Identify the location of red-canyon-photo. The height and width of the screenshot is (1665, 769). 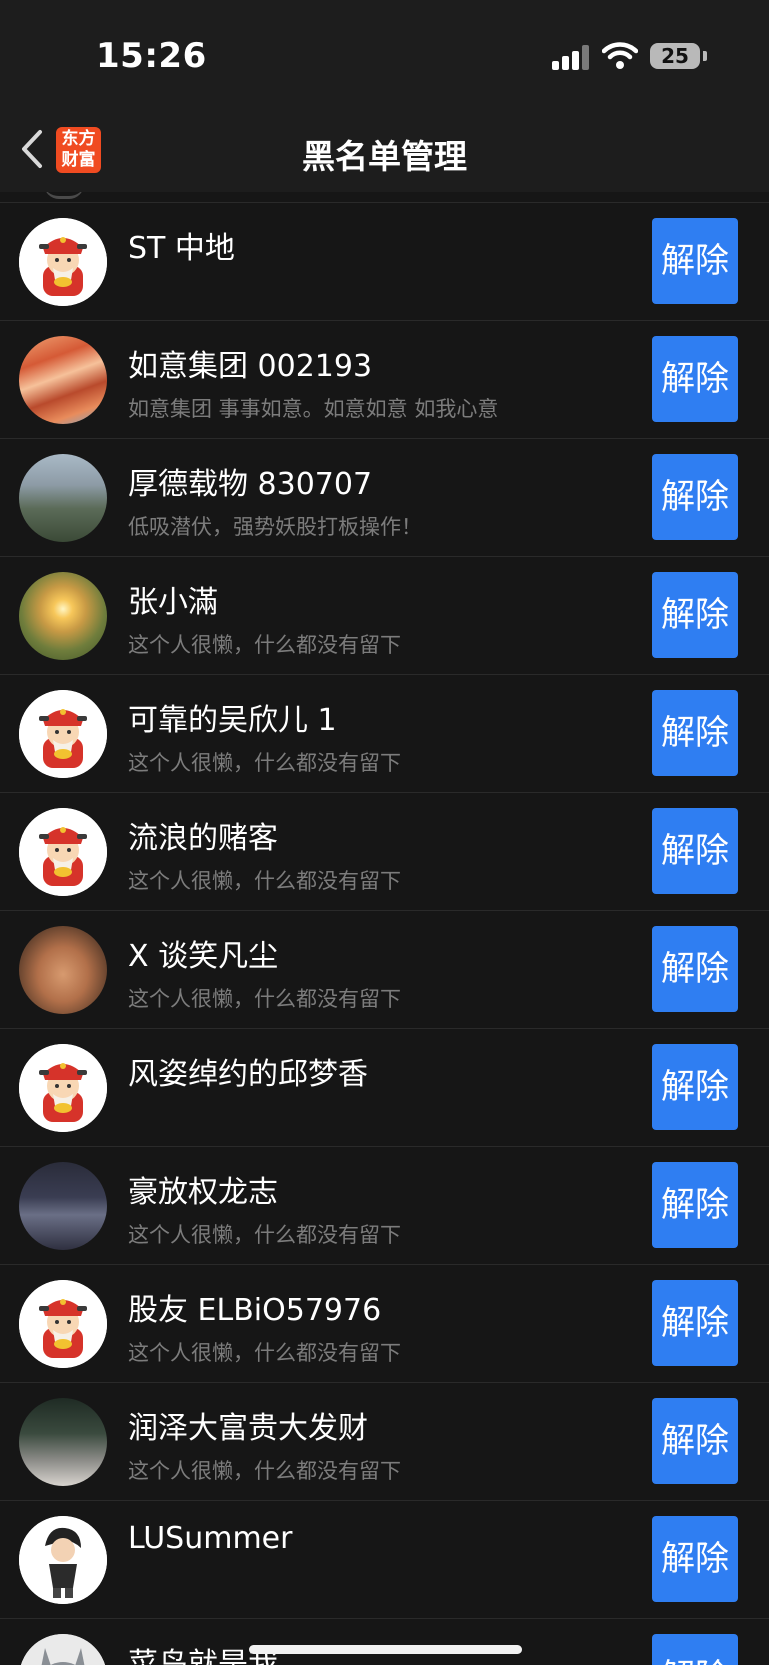
(63, 380).